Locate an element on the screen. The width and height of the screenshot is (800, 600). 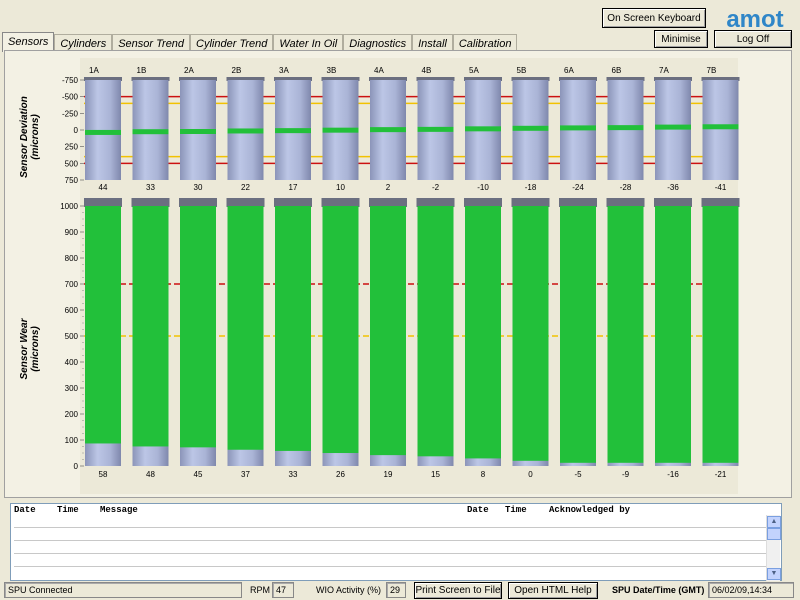
open-help-button: Open HTML Help is located at coordinates (553, 590).